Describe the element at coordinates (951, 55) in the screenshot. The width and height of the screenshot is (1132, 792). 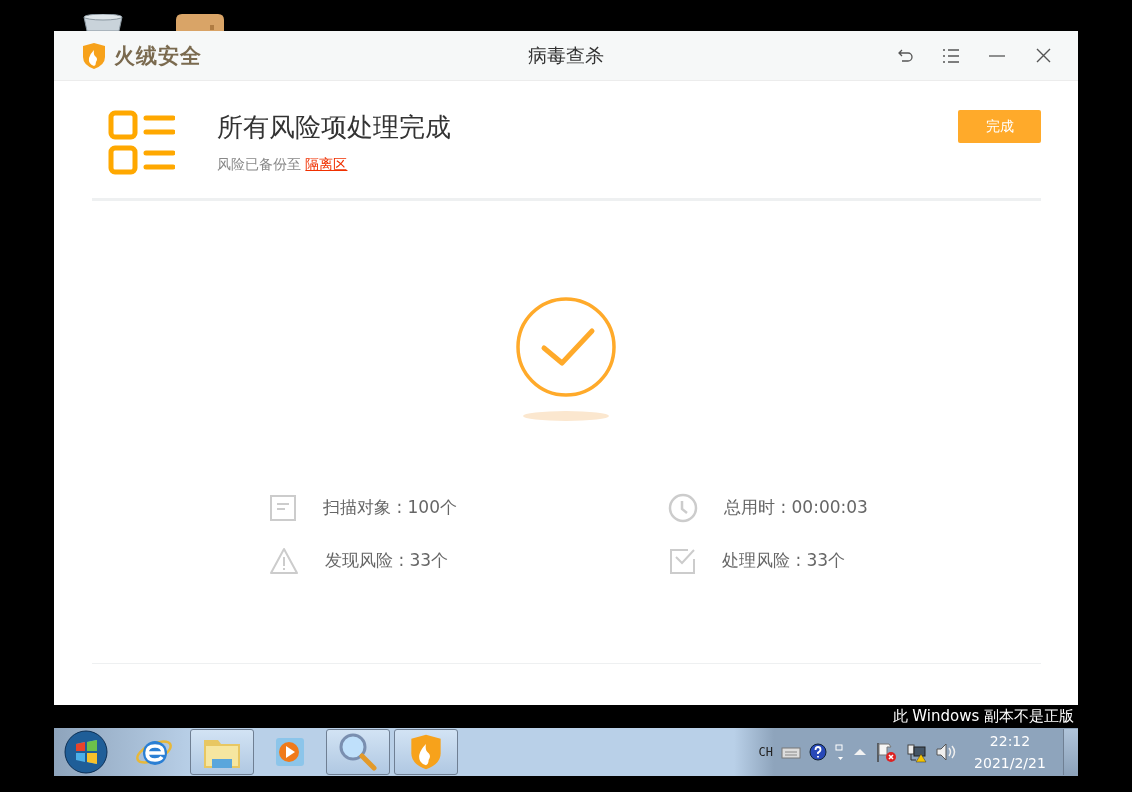
I see `menu-icon` at that location.